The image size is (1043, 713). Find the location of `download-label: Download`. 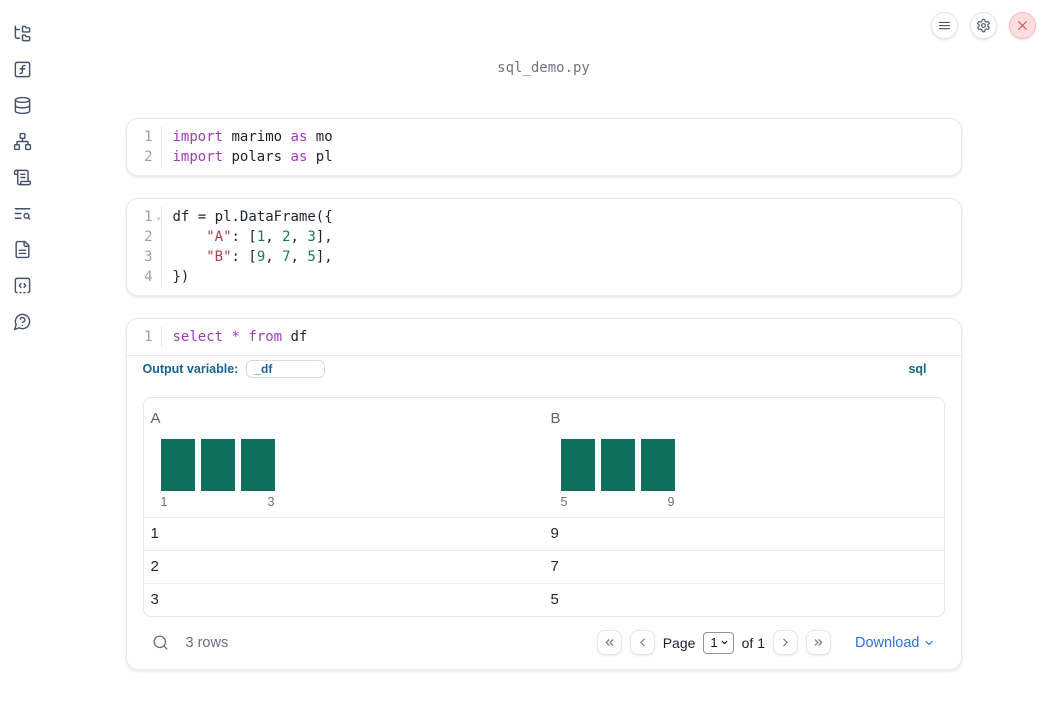

download-label: Download is located at coordinates (887, 642).